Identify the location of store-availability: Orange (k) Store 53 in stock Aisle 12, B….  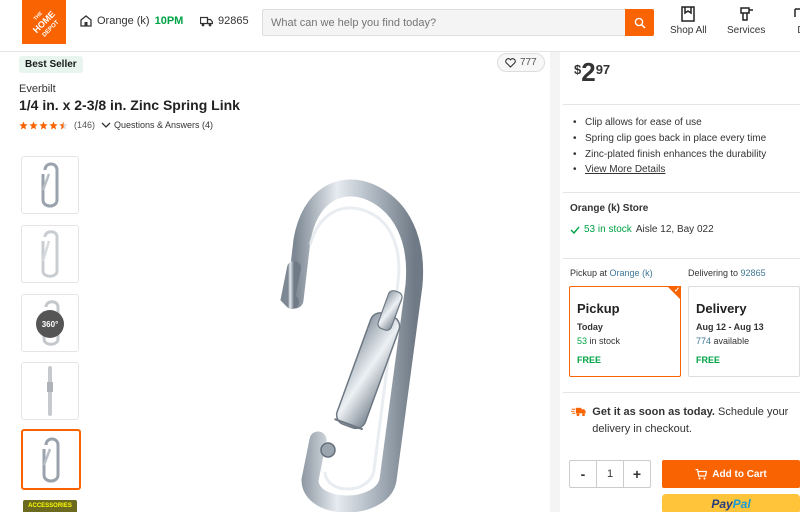
(681, 222).